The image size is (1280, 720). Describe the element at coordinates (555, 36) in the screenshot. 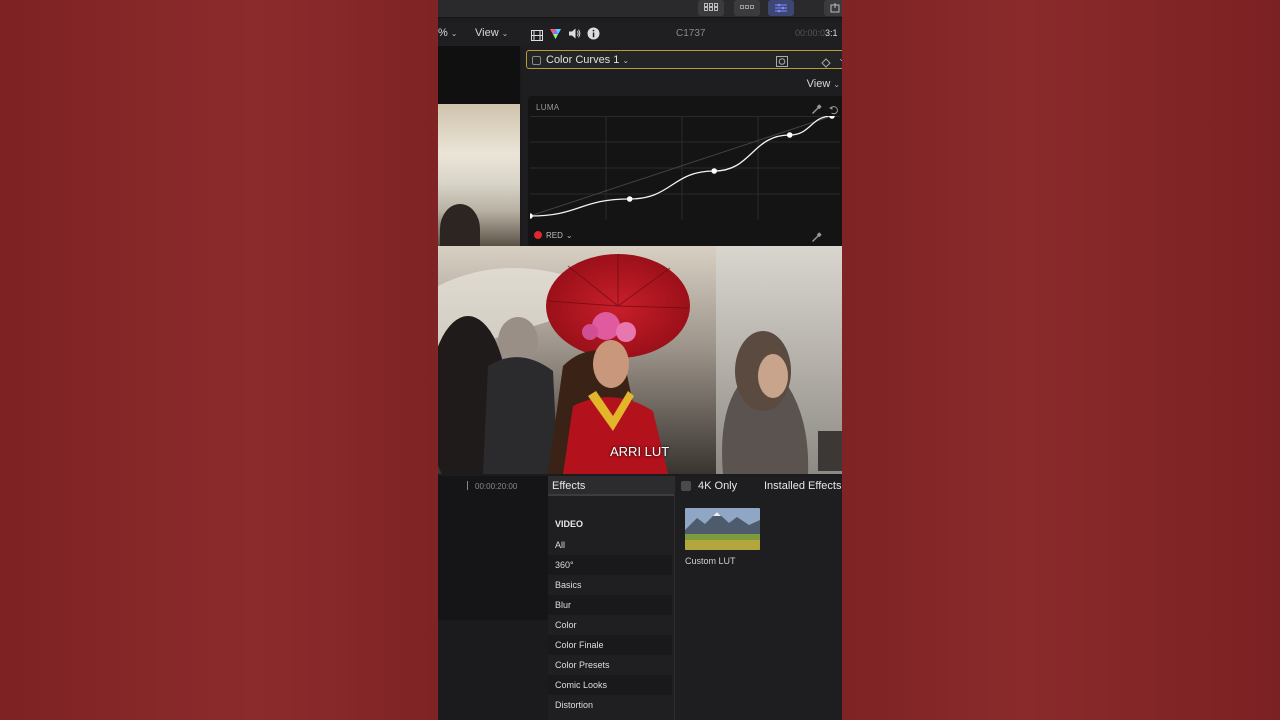

I see `color-inspector-icon` at that location.